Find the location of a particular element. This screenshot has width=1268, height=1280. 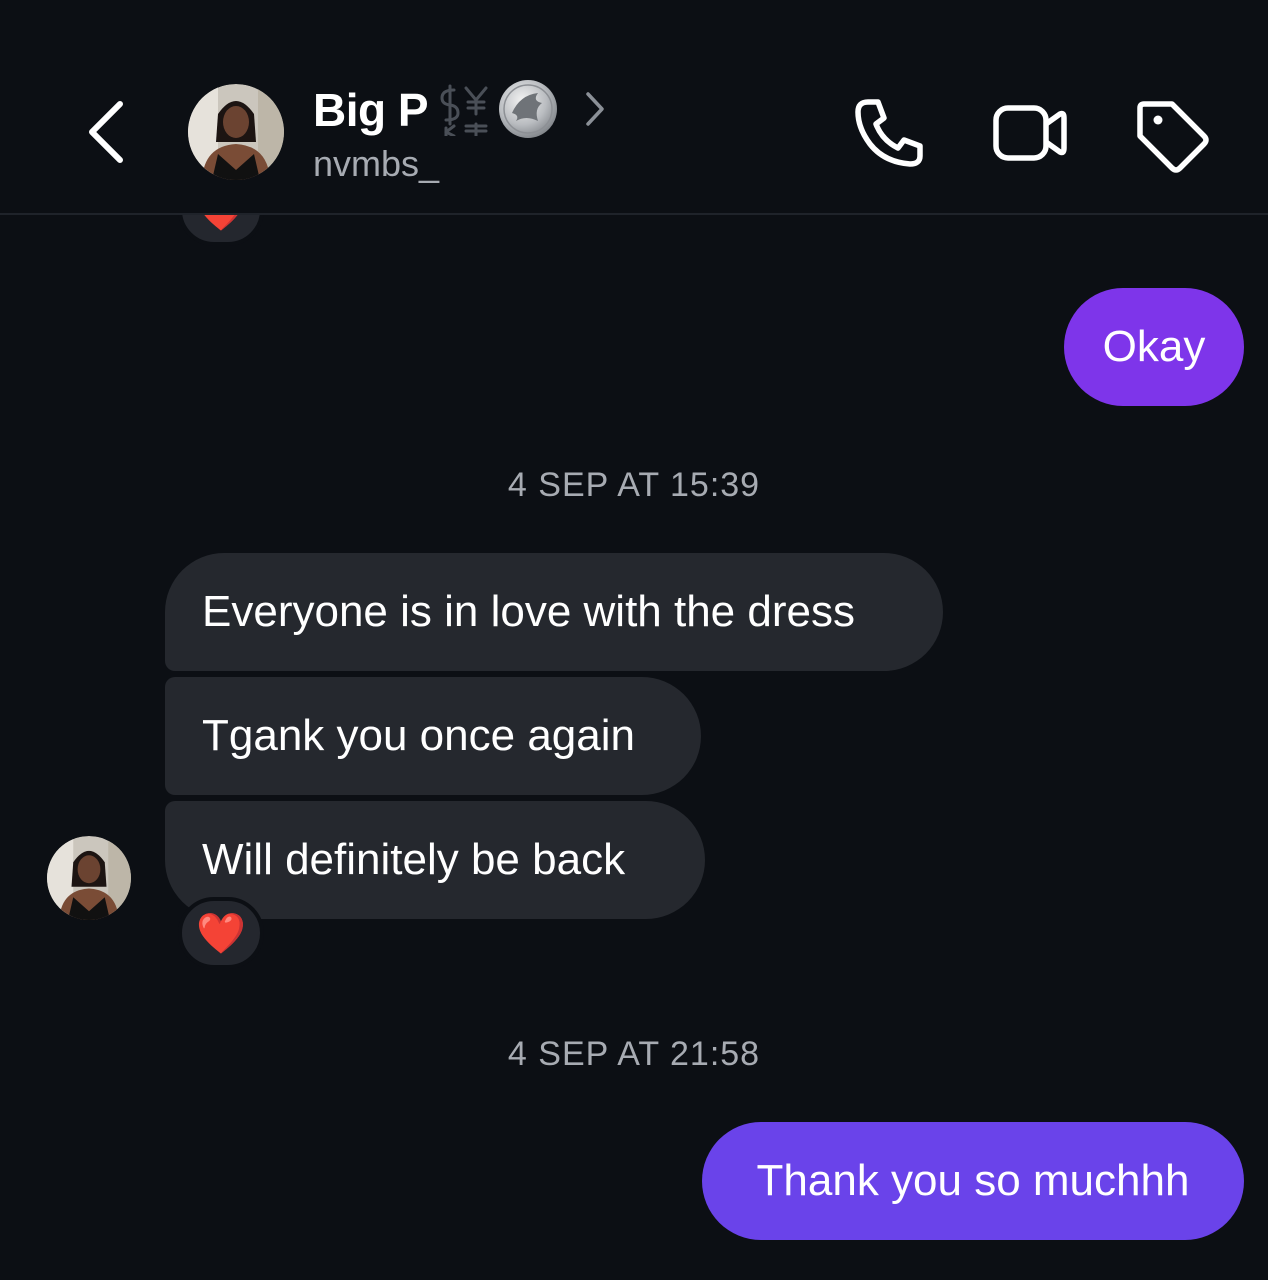

money-currency-icon is located at coordinates (464, 110).